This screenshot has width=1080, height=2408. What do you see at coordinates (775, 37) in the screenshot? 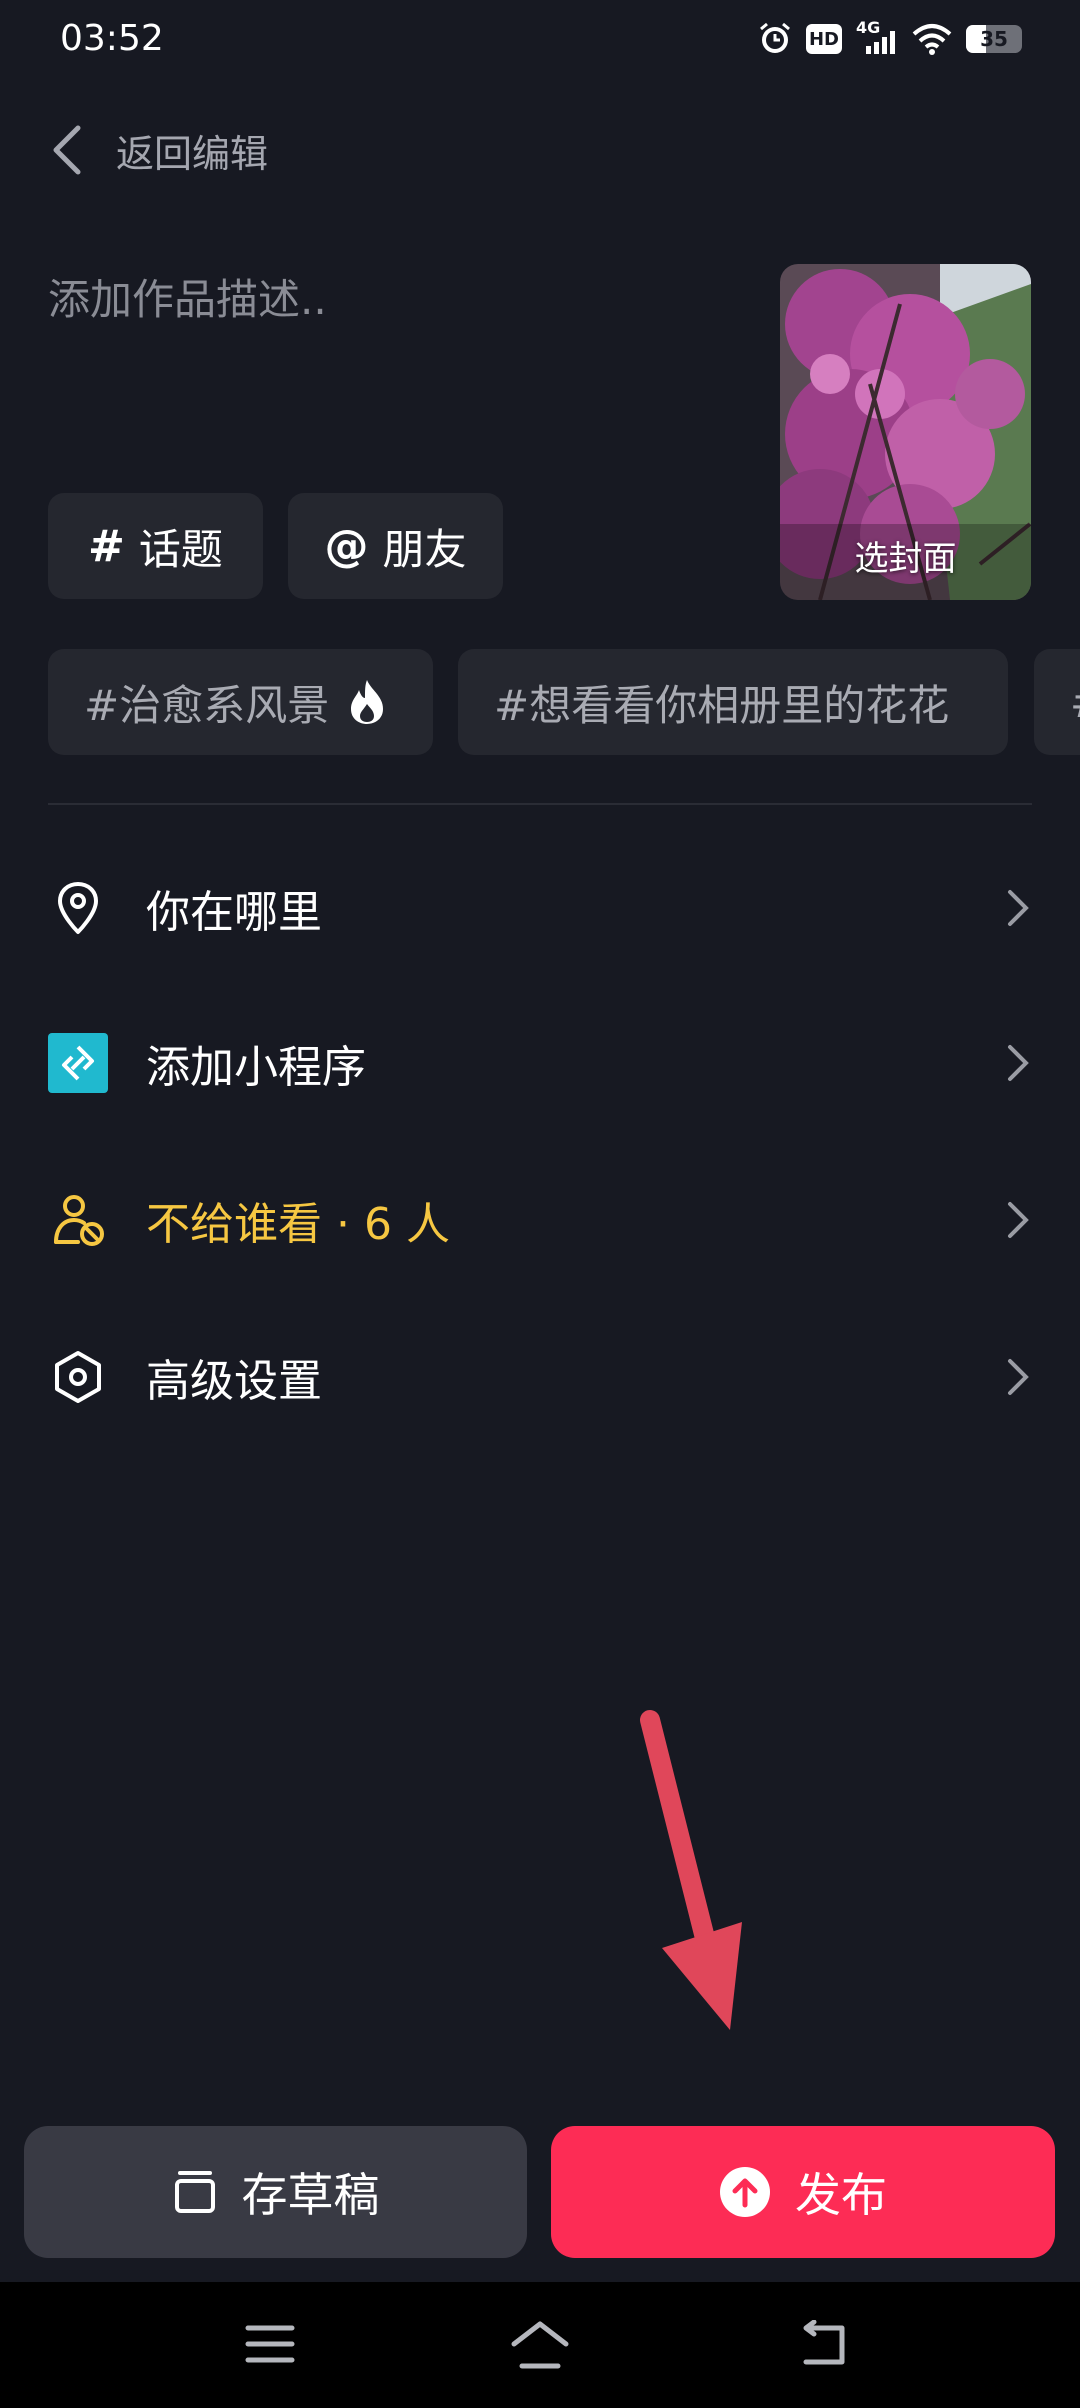
I see `alarm-icon` at bounding box center [775, 37].